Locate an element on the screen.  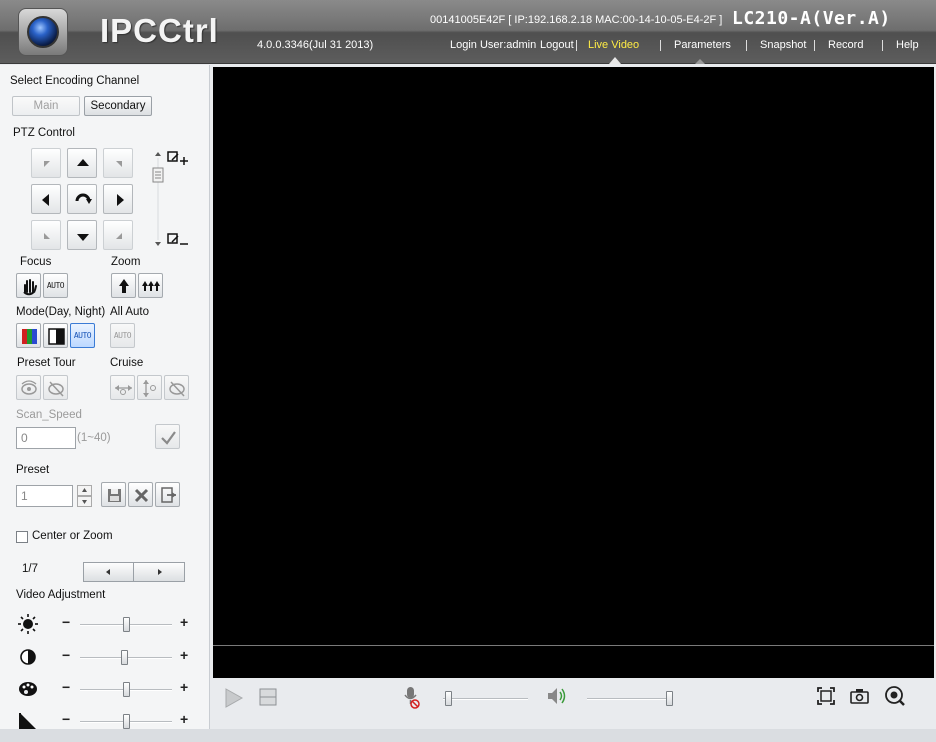
microphone-muted-icon is located at coordinates (411, 698).